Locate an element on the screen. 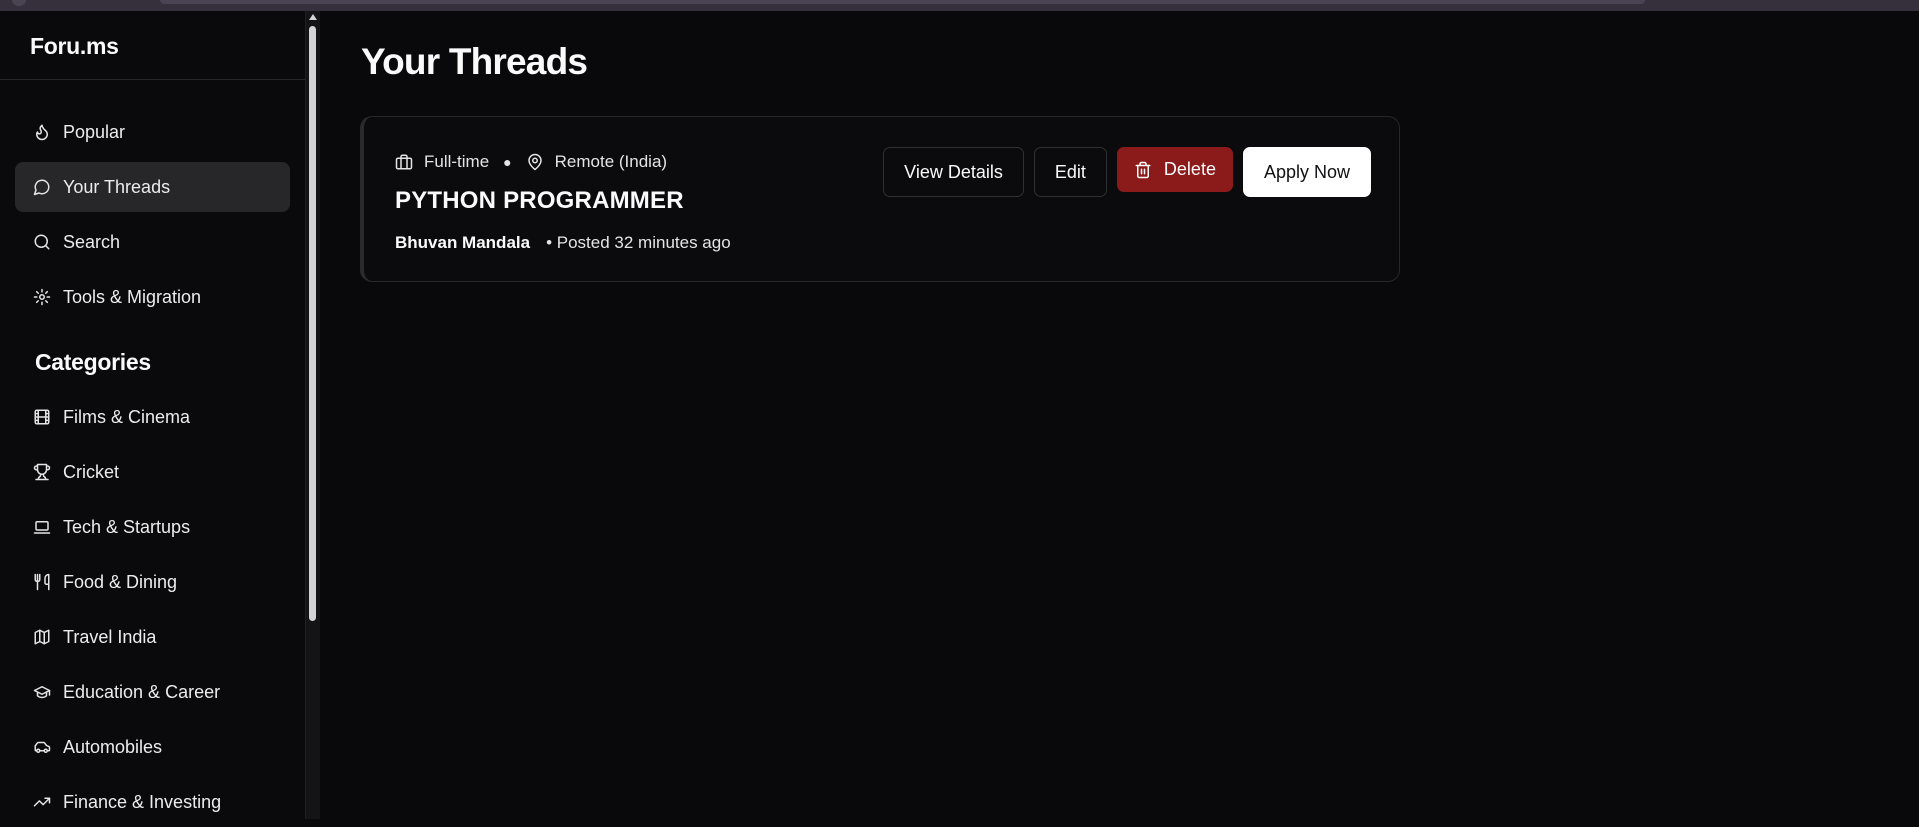 This screenshot has height=827, width=1919. map-icon is located at coordinates (42, 637).